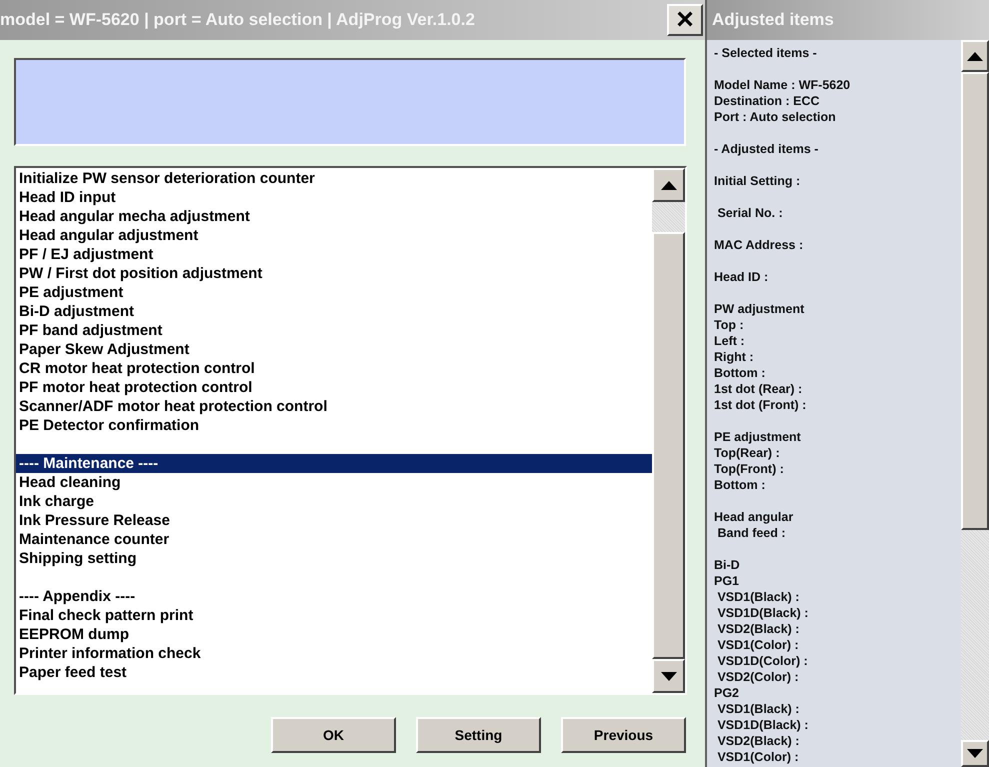  I want to click on list-item: Ink Pressure Release, so click(334, 520).